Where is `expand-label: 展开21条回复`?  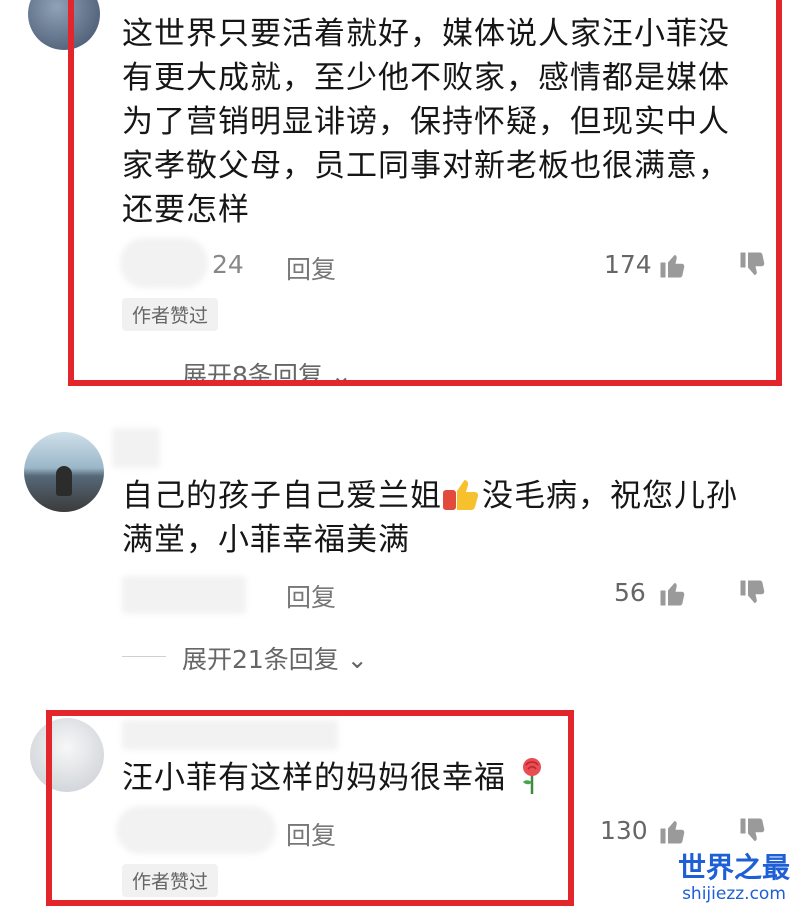
expand-label: 展开21条回复 is located at coordinates (260, 659).